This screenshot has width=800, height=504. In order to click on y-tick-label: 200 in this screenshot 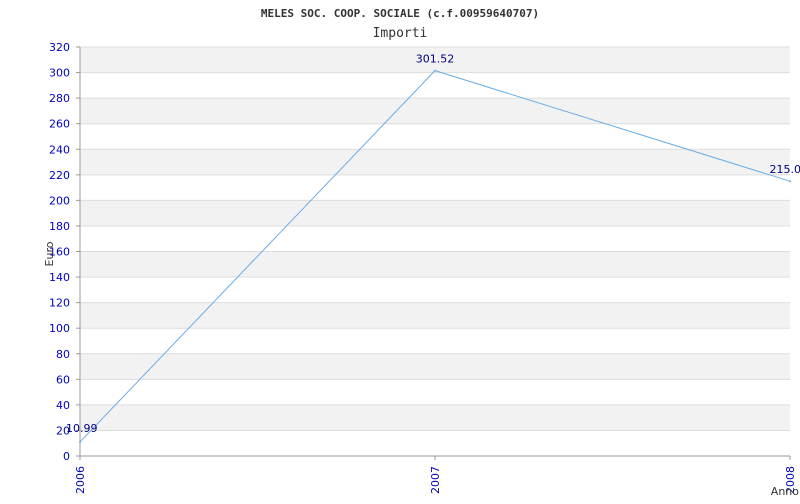, I will do `click(59, 200)`.